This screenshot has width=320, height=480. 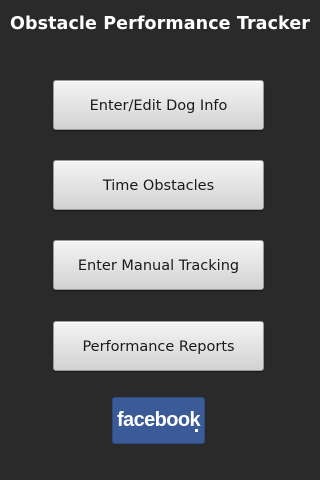 I want to click on time-obstacles-button: Time Obstacles, so click(x=158, y=185).